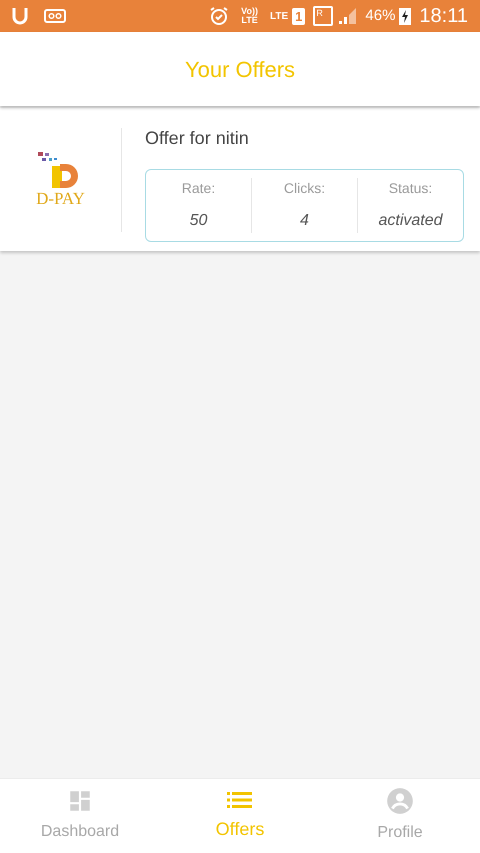 The height and width of the screenshot is (853, 480). I want to click on nav-tab: Dashboard, so click(80, 816).